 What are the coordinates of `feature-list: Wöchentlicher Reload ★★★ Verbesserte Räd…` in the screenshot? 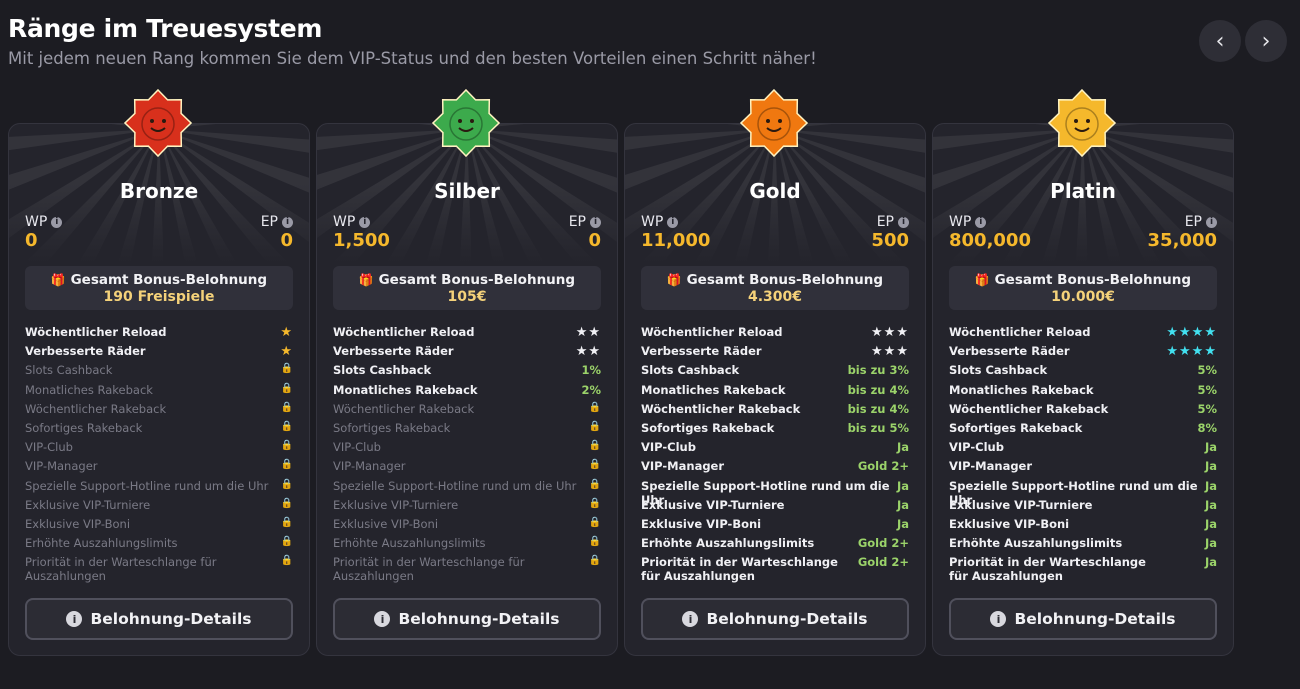 It's located at (775, 456).